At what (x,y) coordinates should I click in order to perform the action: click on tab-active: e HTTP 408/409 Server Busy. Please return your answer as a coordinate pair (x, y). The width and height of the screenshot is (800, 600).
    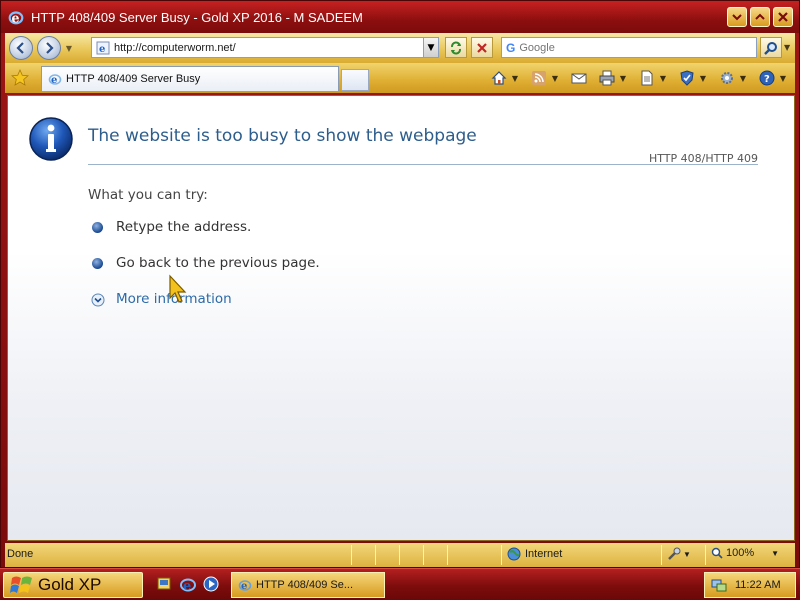
    Looking at the image, I should click on (190, 78).